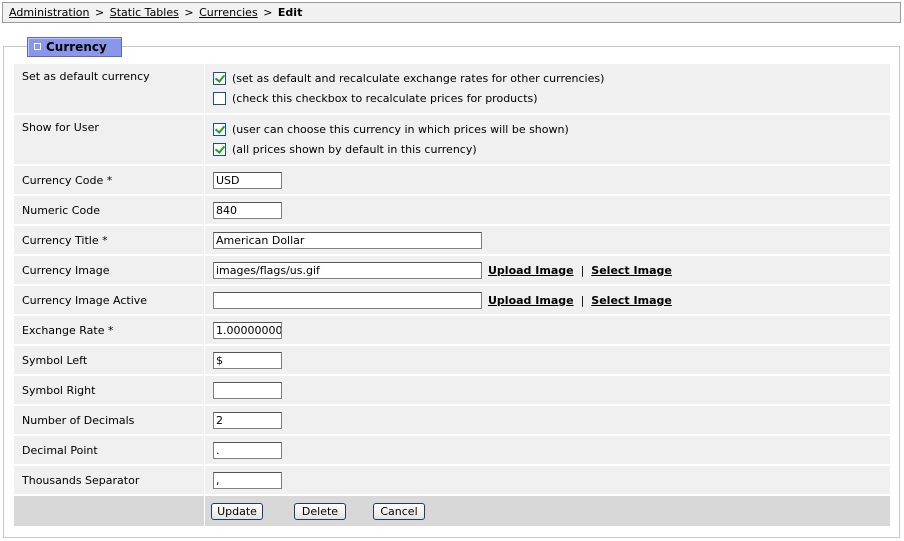 Image resolution: width=904 pixels, height=541 pixels. I want to click on number-of-decimals-input: 2, so click(247, 420).